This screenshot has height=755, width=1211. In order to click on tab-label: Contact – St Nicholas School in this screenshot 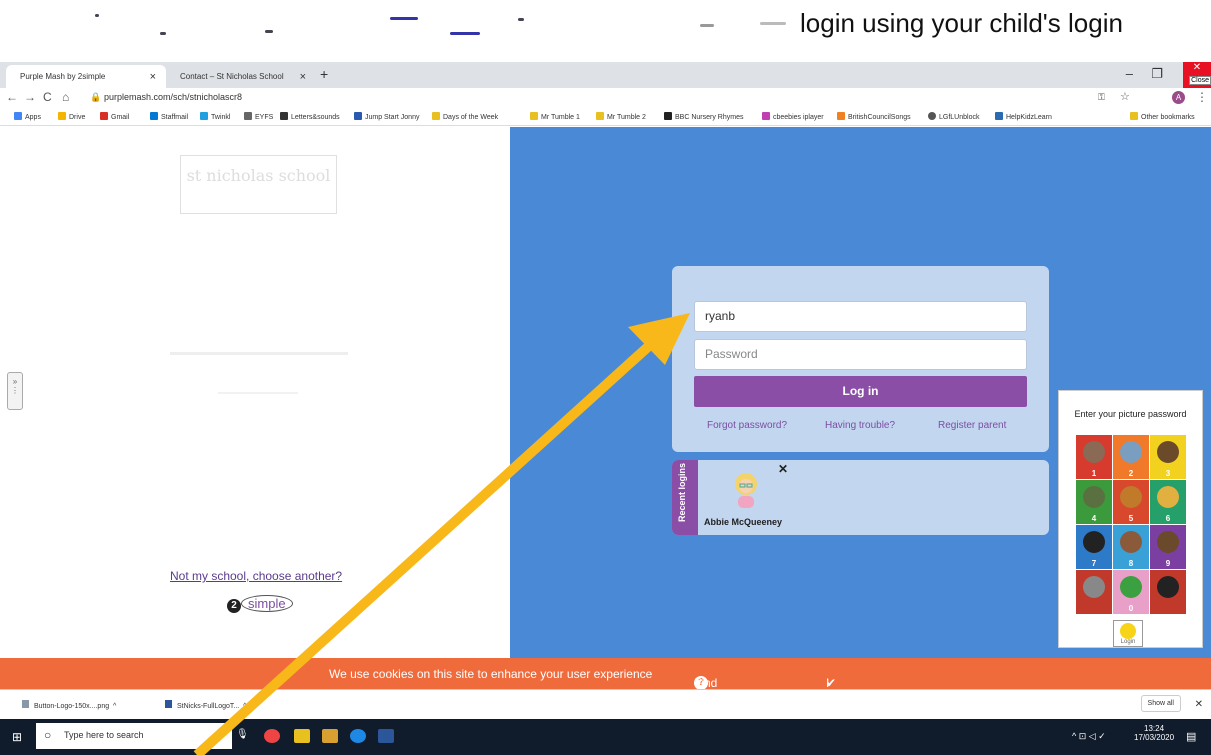, I will do `click(232, 76)`.